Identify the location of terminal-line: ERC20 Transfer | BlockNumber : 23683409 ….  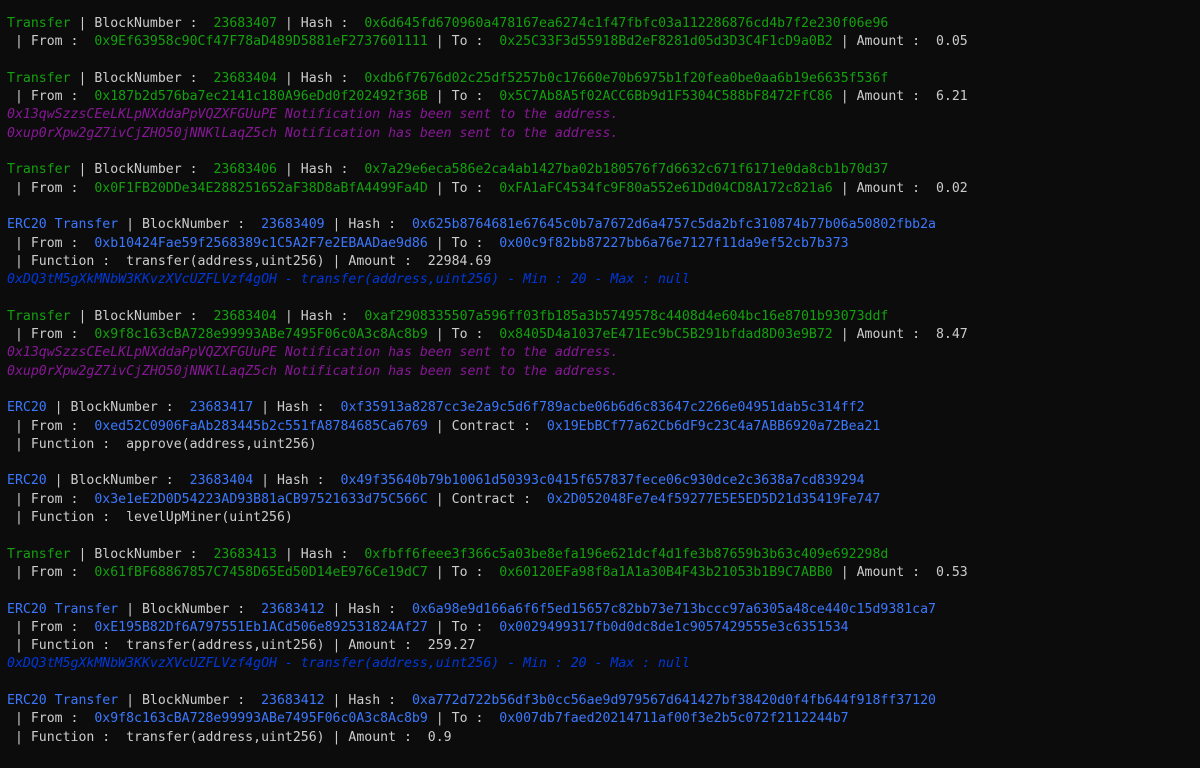
(603, 225).